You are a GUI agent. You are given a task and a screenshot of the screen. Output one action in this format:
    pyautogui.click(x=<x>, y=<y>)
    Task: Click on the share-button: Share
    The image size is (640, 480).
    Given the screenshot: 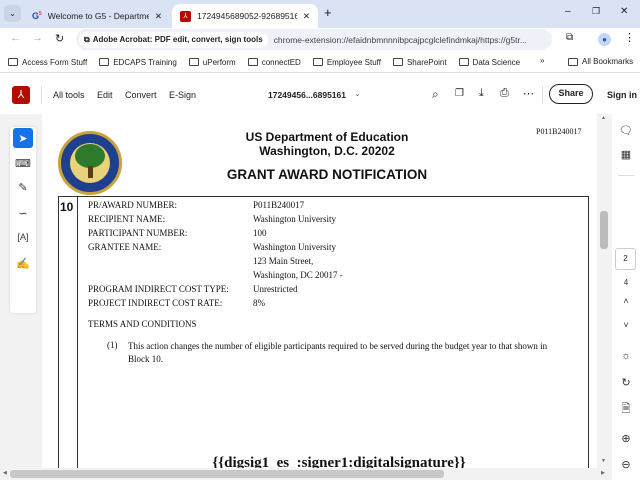 What is the action you would take?
    pyautogui.click(x=571, y=94)
    